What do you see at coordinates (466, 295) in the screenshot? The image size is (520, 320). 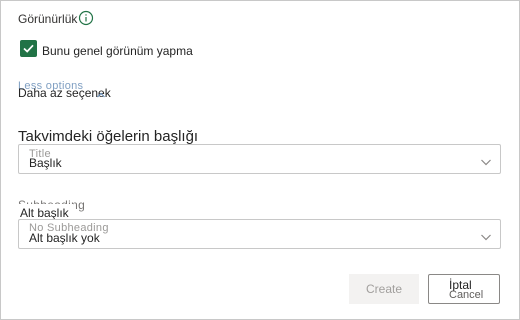 I see `cancel-ghost-label: Cancel` at bounding box center [466, 295].